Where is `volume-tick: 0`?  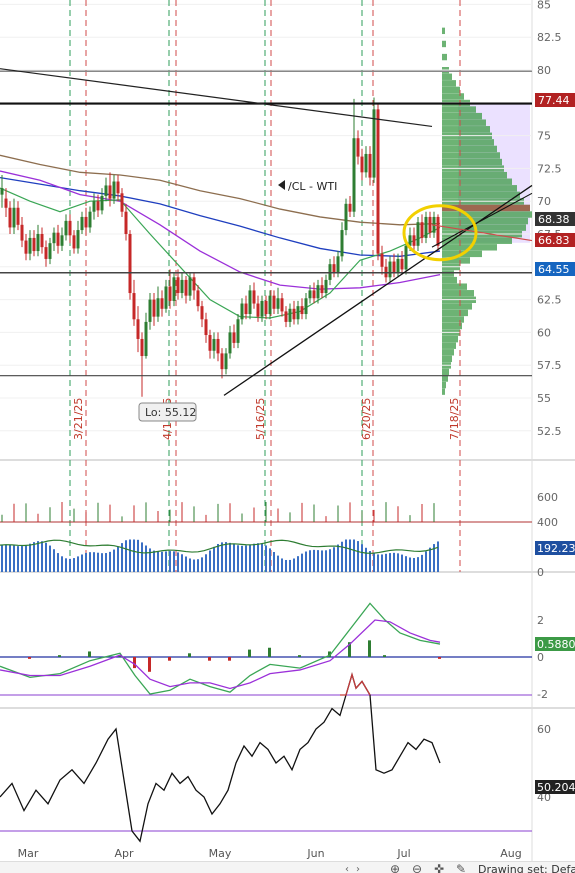
volume-tick: 0 is located at coordinates (540, 572).